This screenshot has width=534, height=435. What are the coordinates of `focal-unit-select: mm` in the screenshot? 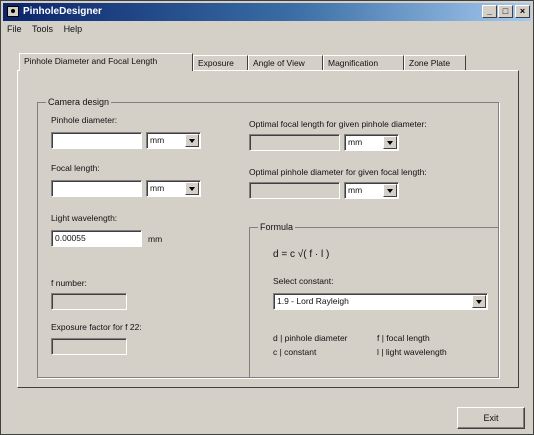 It's located at (173, 188).